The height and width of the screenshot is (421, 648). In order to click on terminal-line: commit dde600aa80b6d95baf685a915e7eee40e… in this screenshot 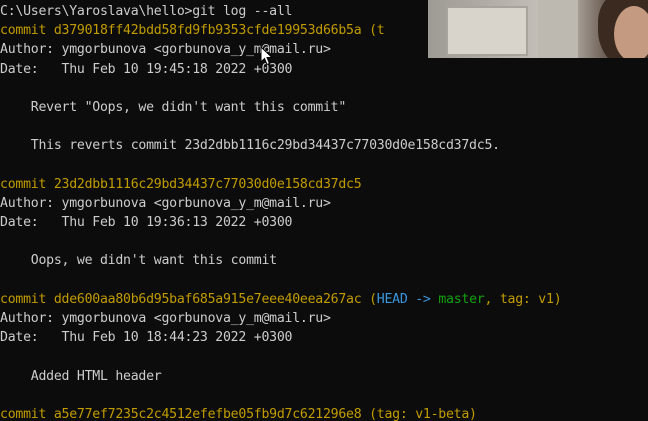, I will do `click(281, 299)`.